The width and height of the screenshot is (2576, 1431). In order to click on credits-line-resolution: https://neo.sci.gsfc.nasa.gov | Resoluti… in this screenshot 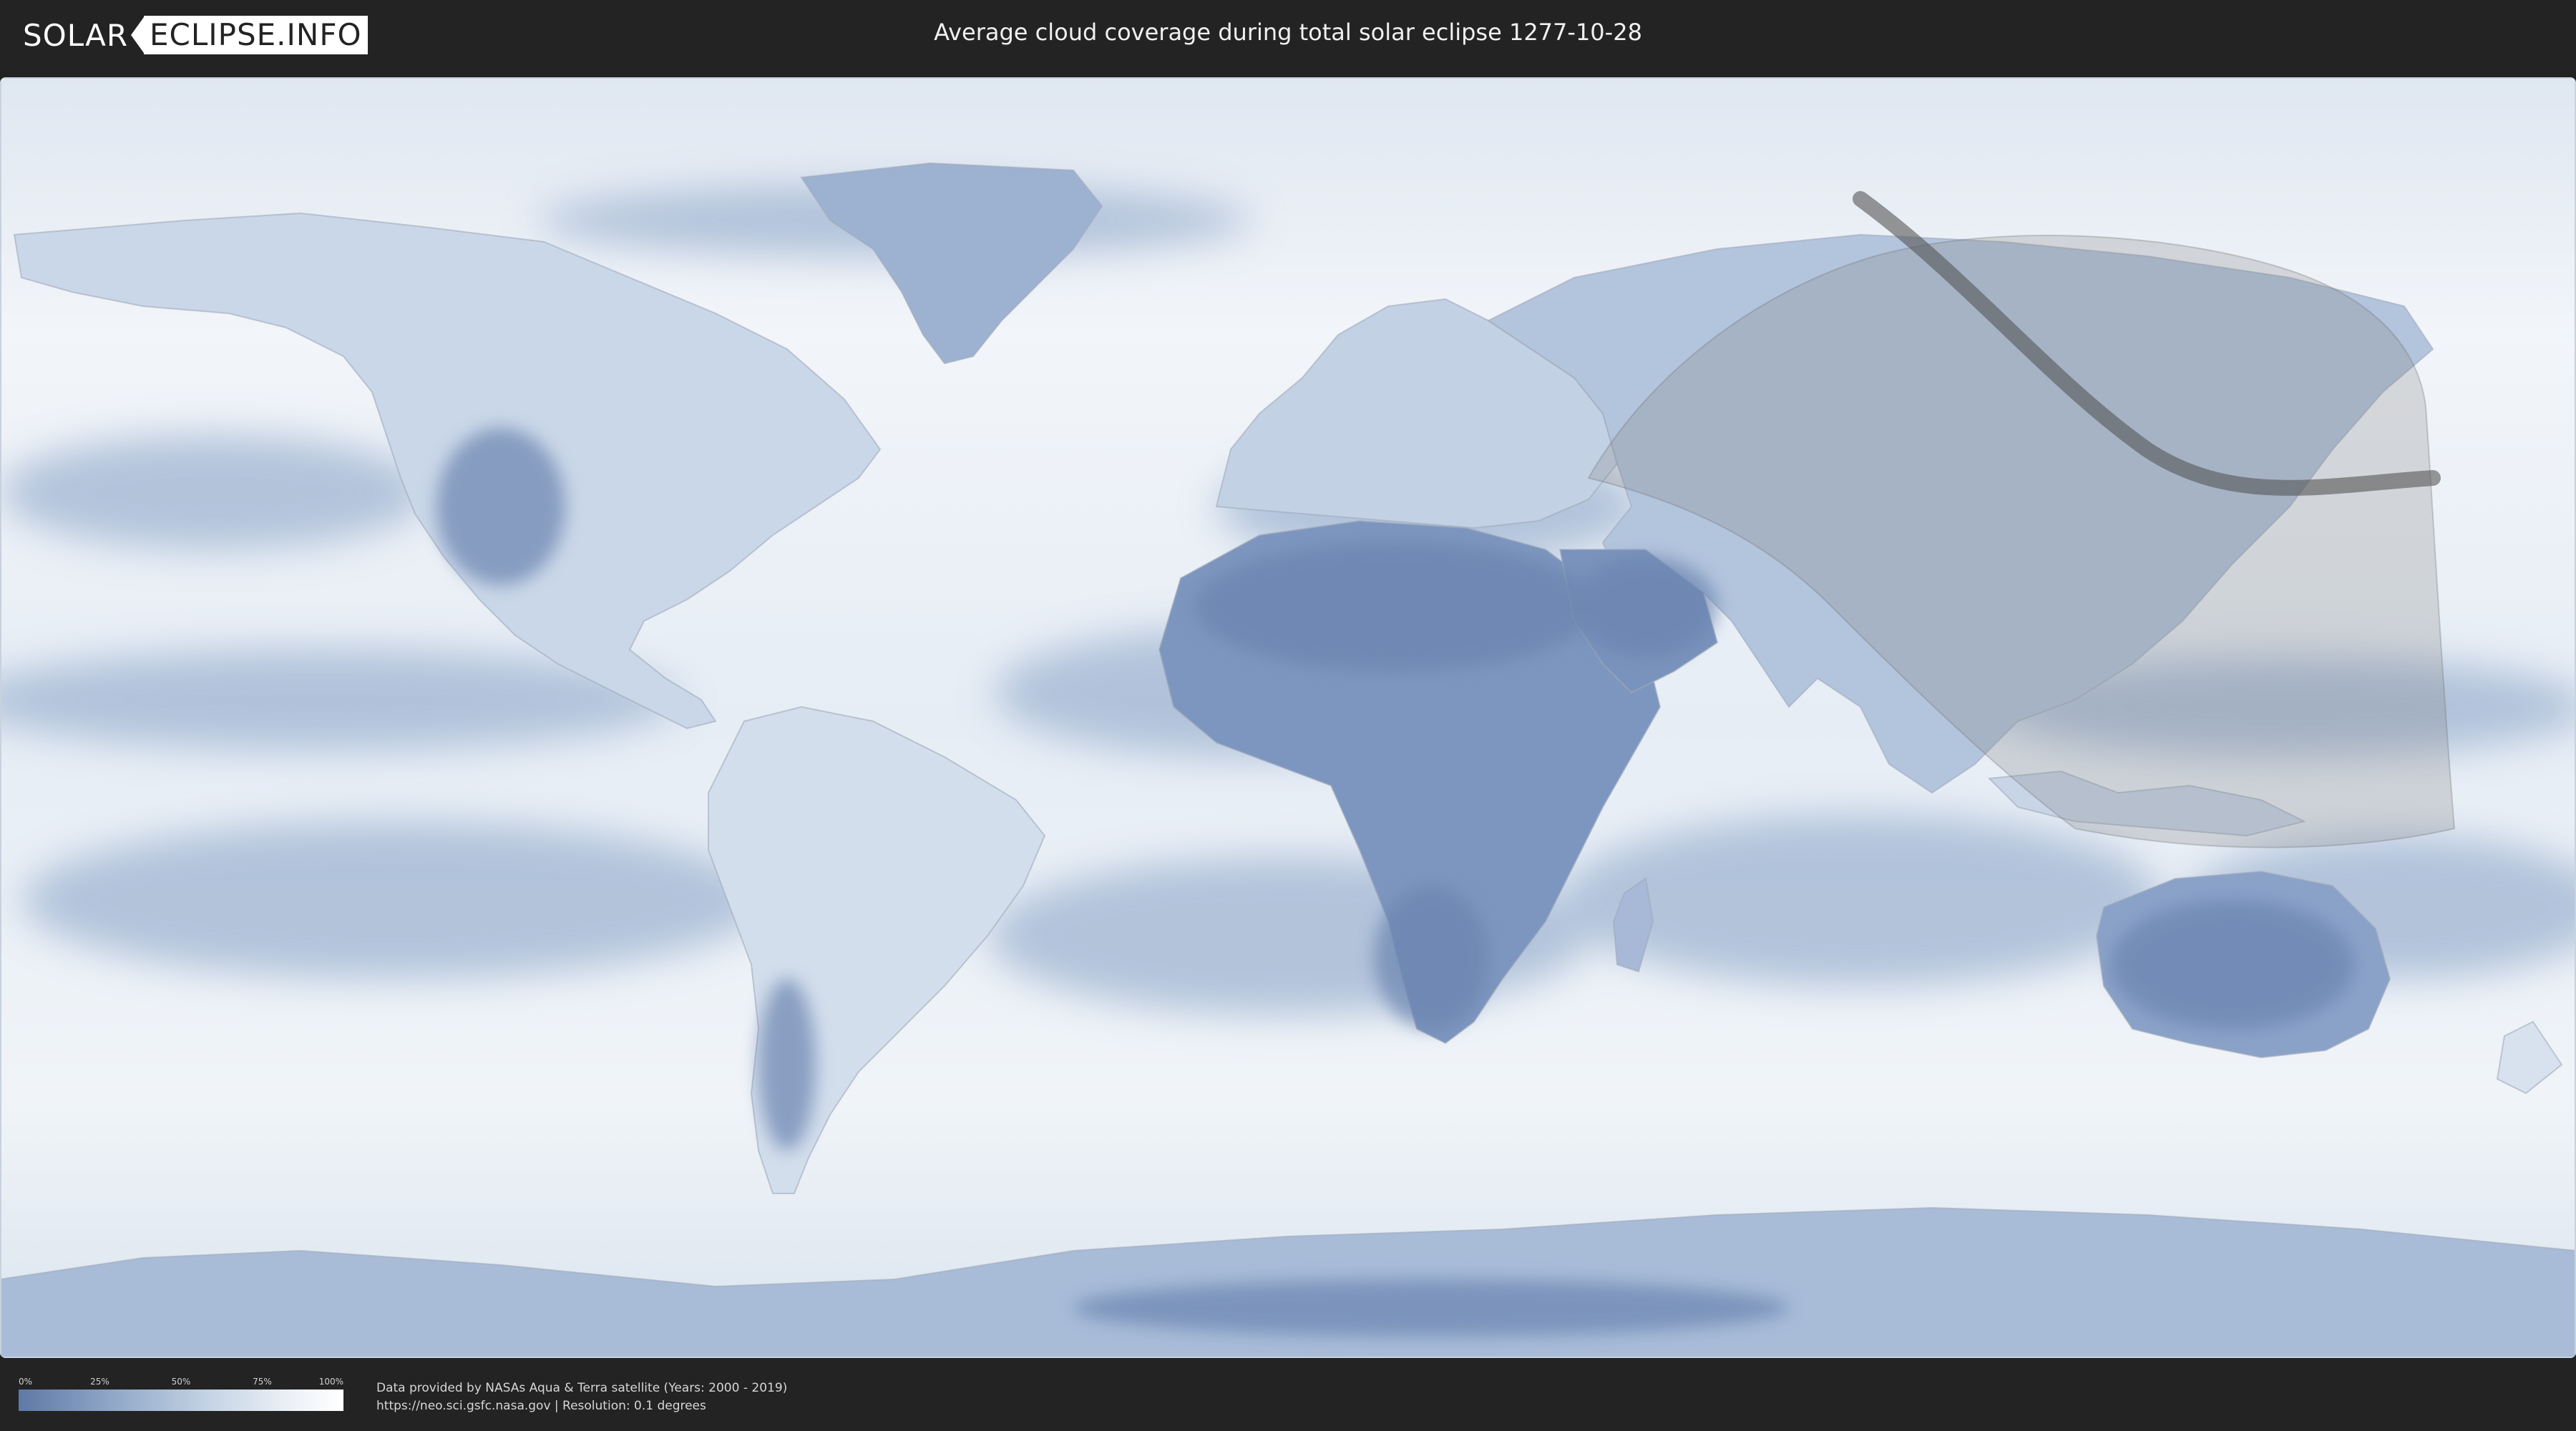, I will do `click(541, 1406)`.